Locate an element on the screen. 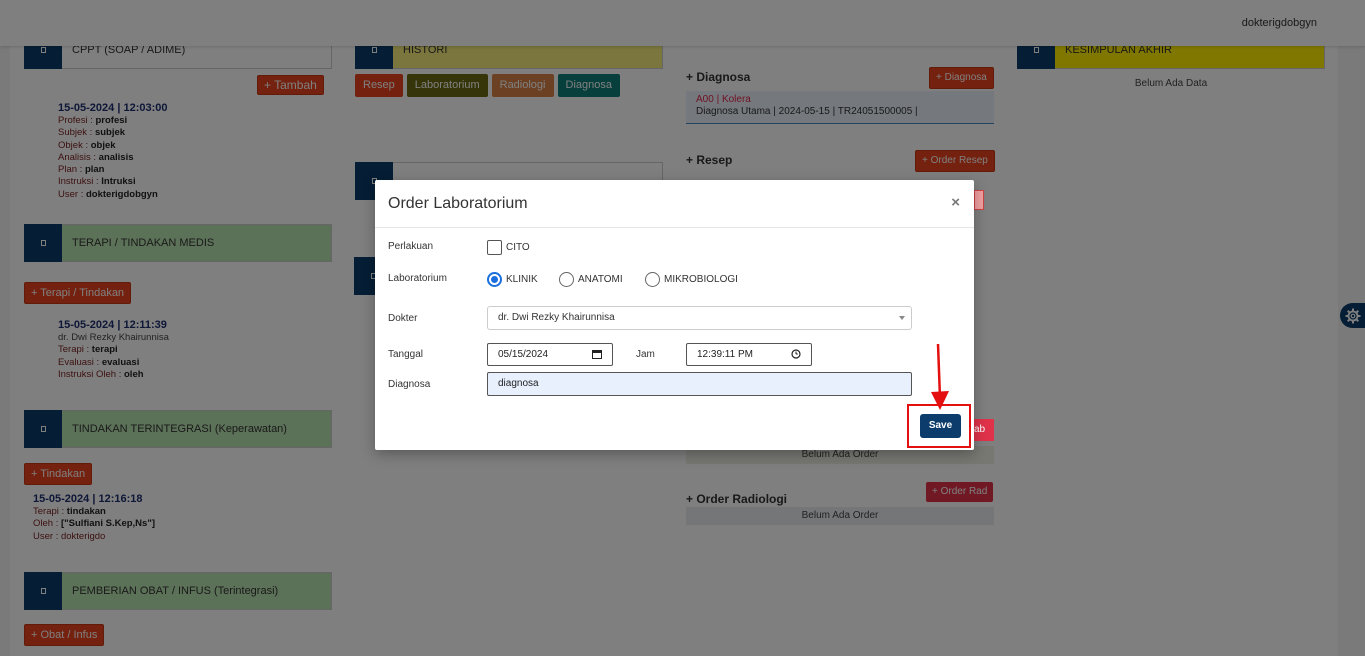 This screenshot has width=1365, height=656. calendar-icon is located at coordinates (597, 354).